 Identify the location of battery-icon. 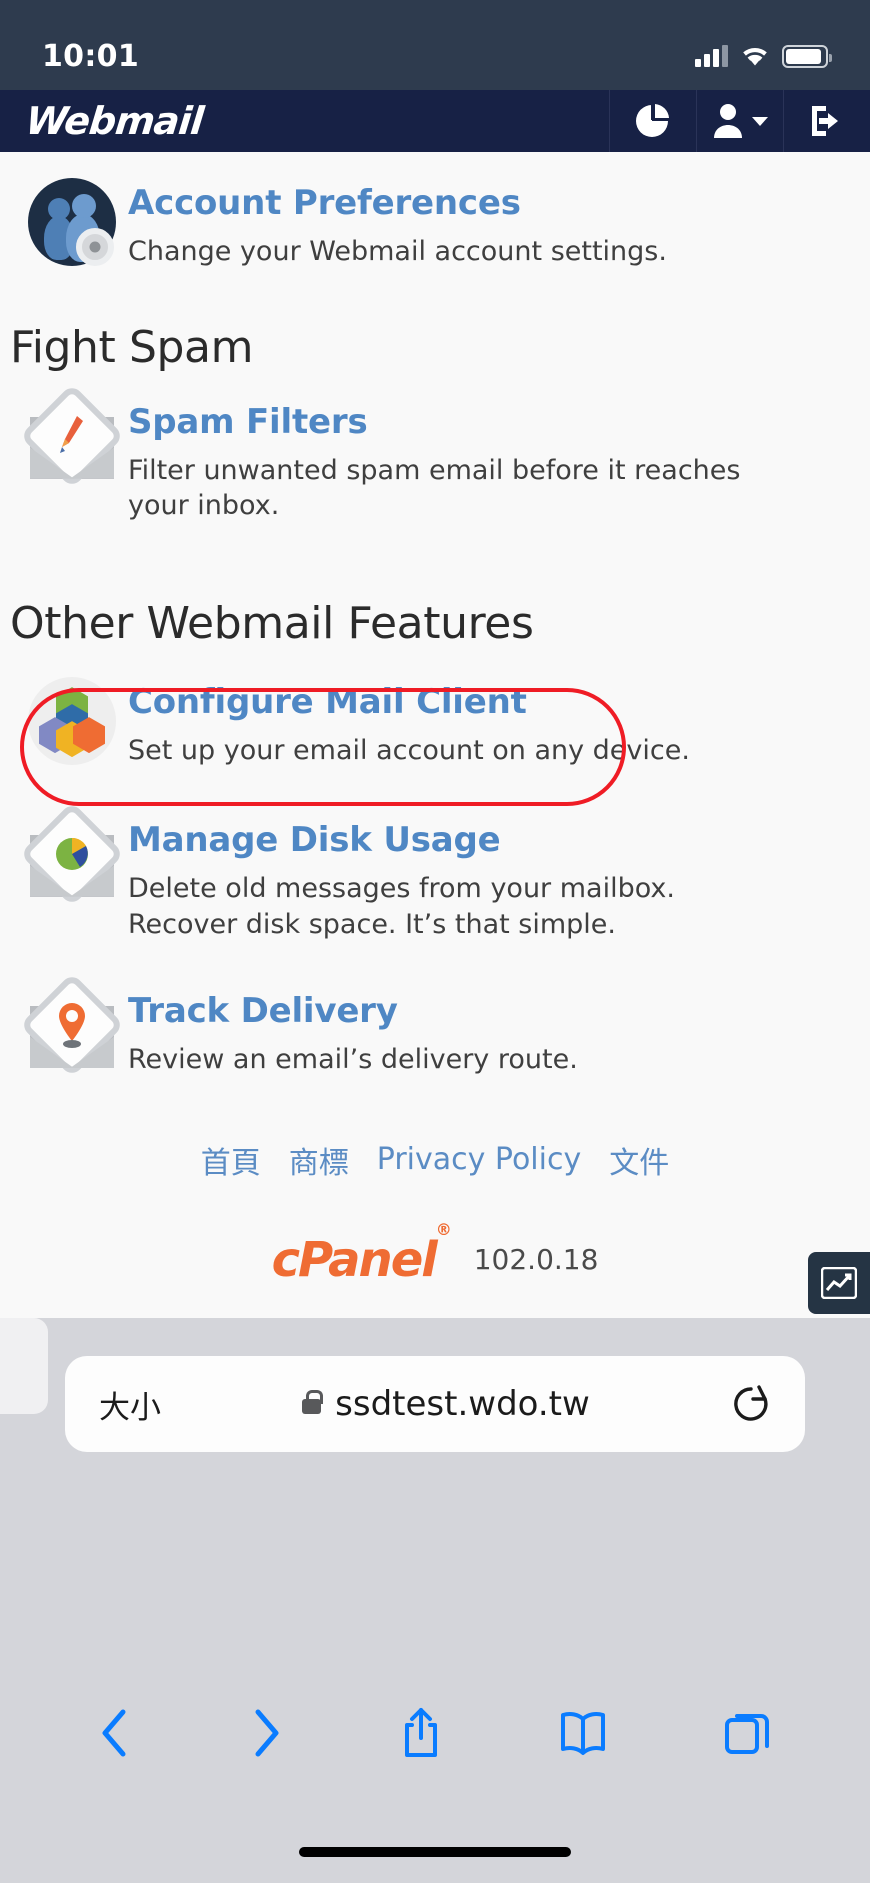
(807, 56).